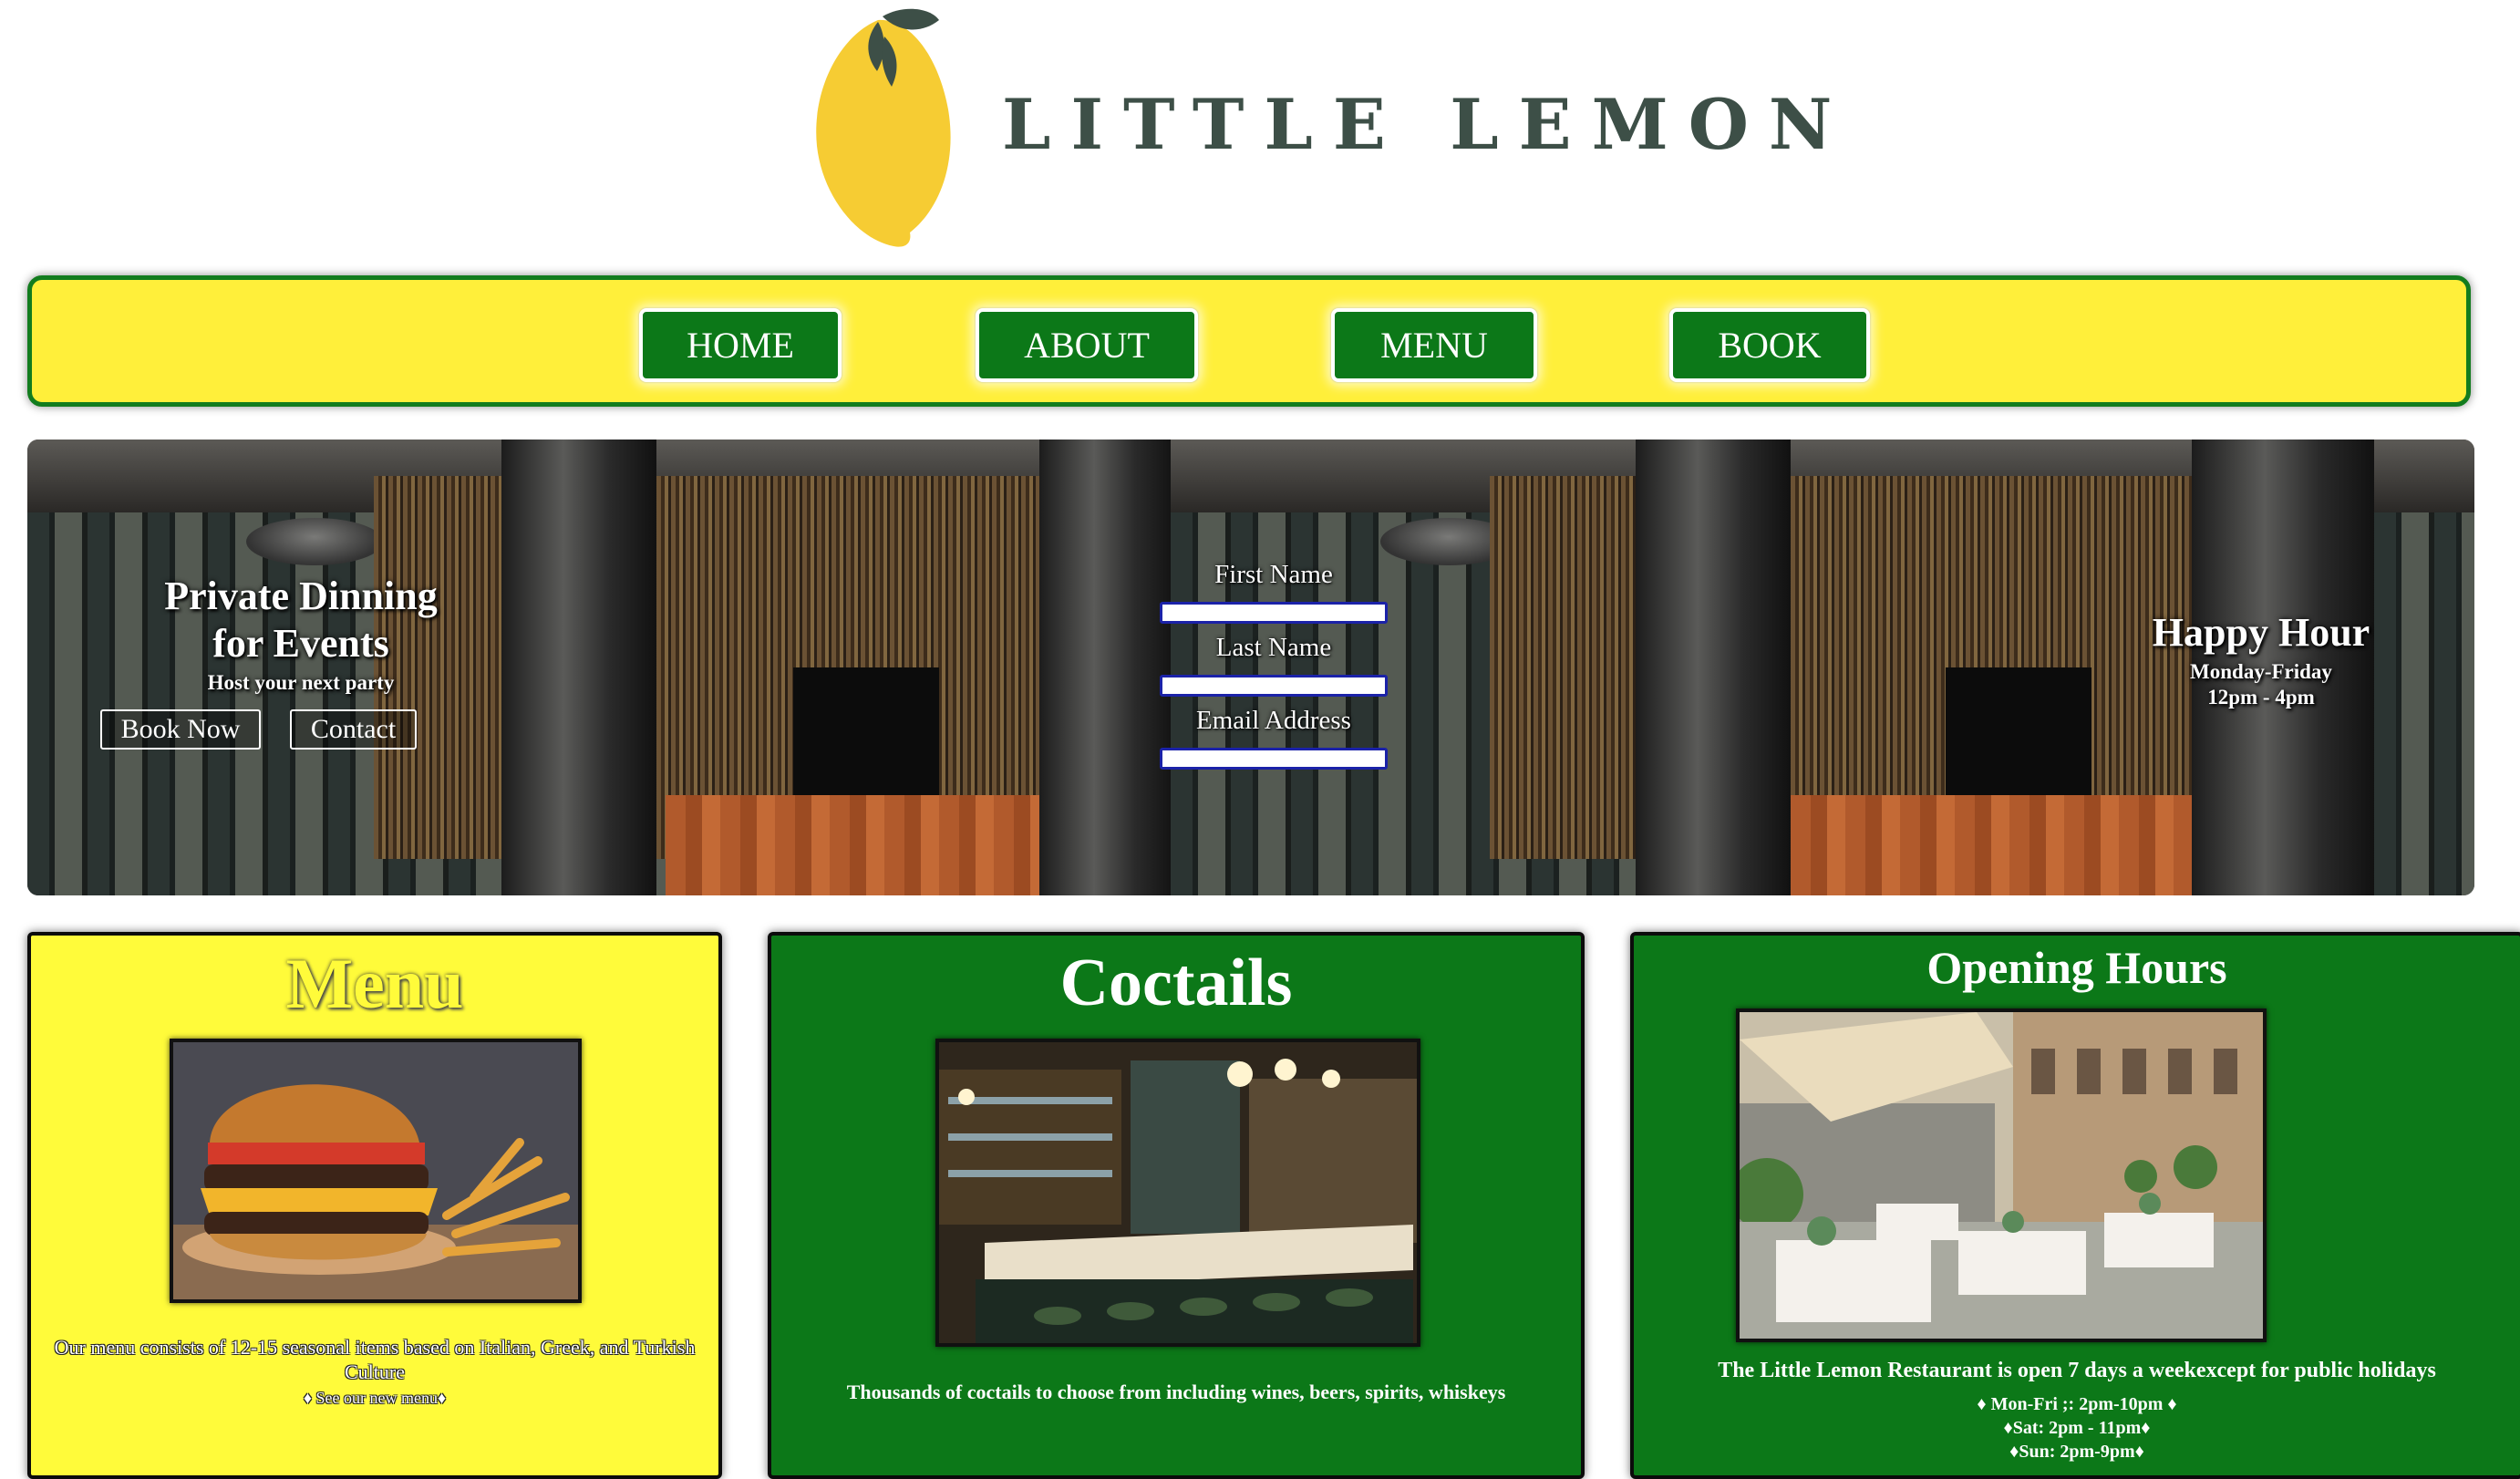 Image resolution: width=2520 pixels, height=1479 pixels. What do you see at coordinates (1769, 345) in the screenshot?
I see `nav-book-button: BOOK` at bounding box center [1769, 345].